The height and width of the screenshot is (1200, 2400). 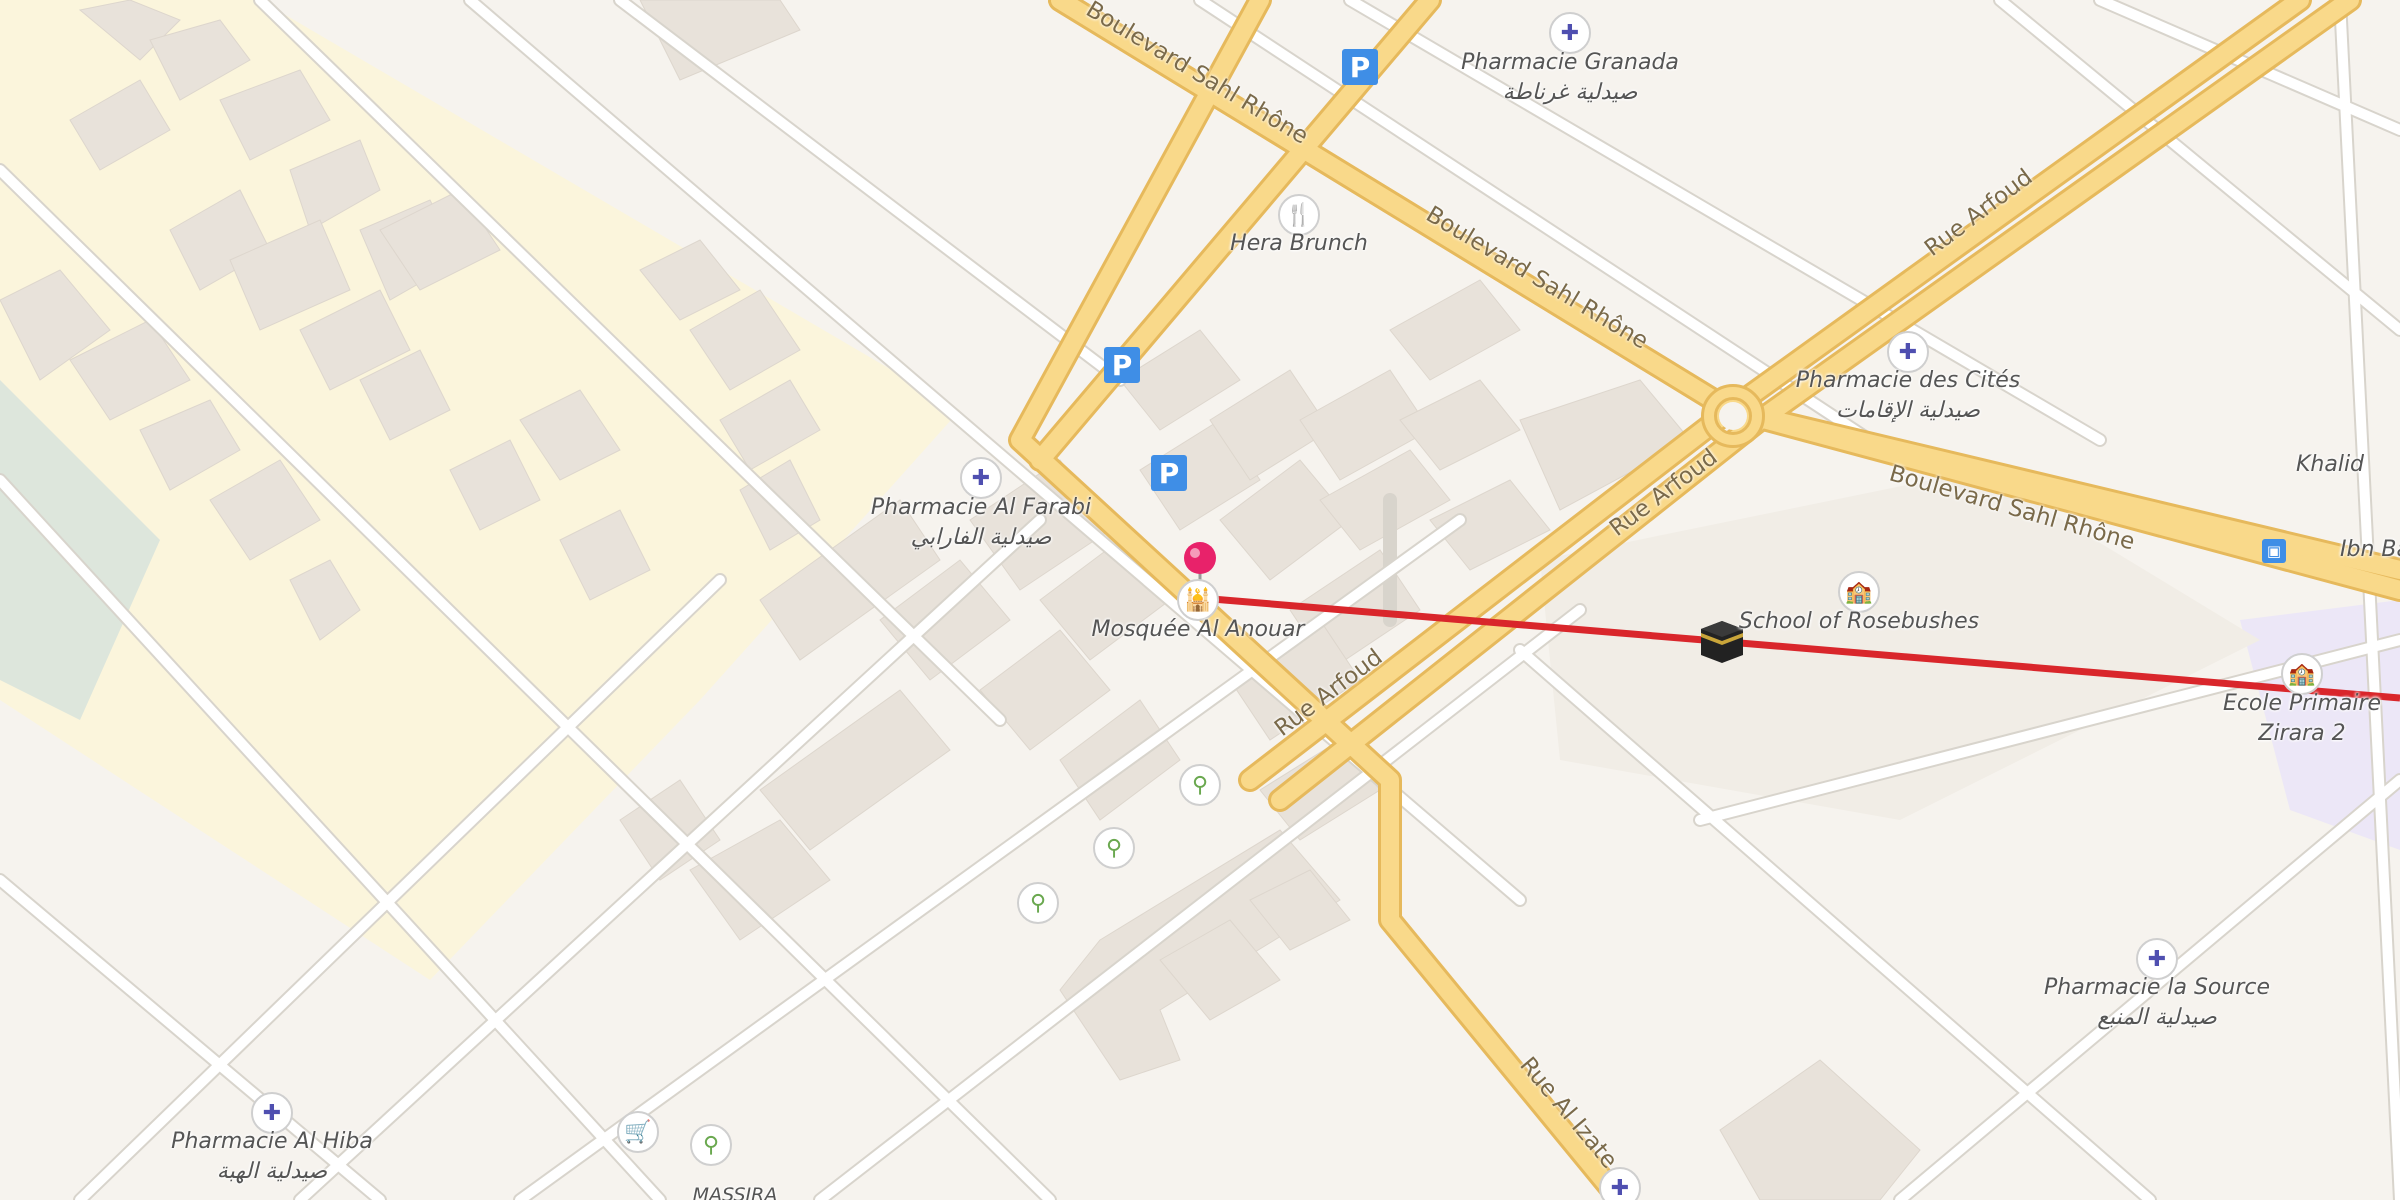 I want to click on place-name: School of Rosebushes, so click(x=1859, y=621).